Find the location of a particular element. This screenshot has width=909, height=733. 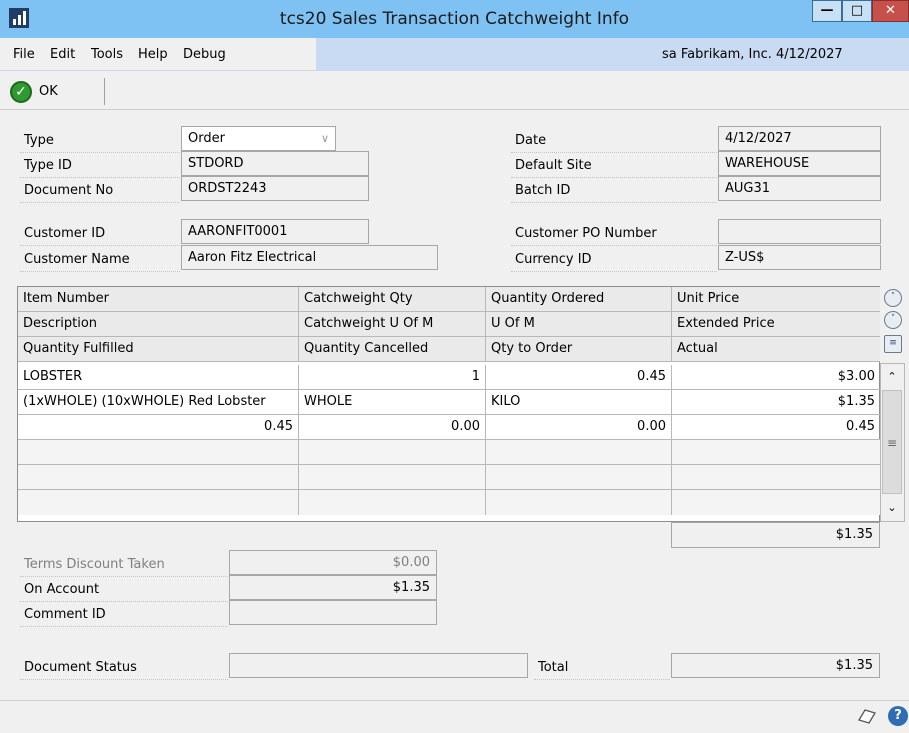

grid-header-quantity-cancelled: Quantity Cancelled is located at coordinates (392, 349).